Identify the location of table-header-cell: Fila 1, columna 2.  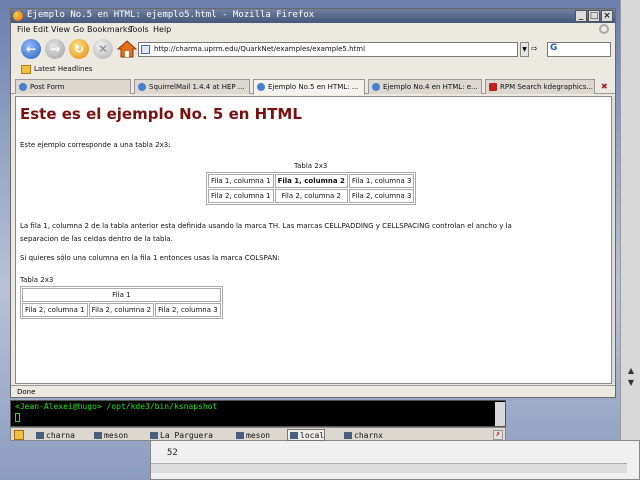
(311, 181).